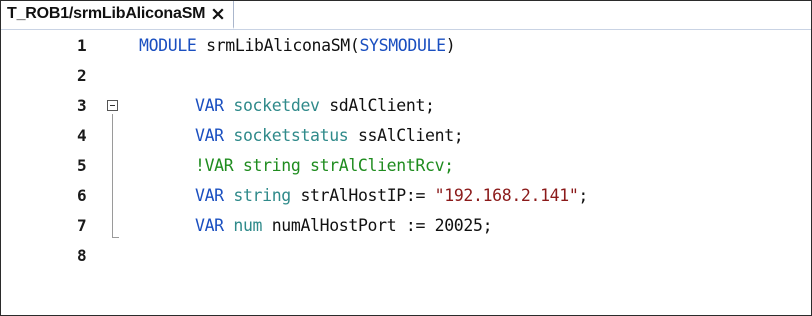 This screenshot has height=316, width=812. What do you see at coordinates (82, 75) in the screenshot?
I see `line-number: 2` at bounding box center [82, 75].